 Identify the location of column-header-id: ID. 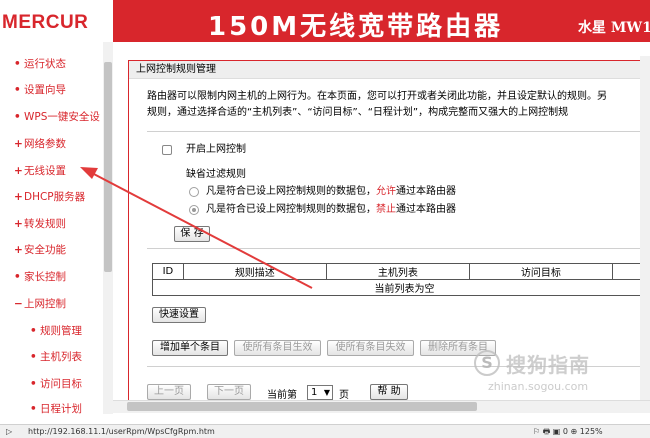
(168, 271).